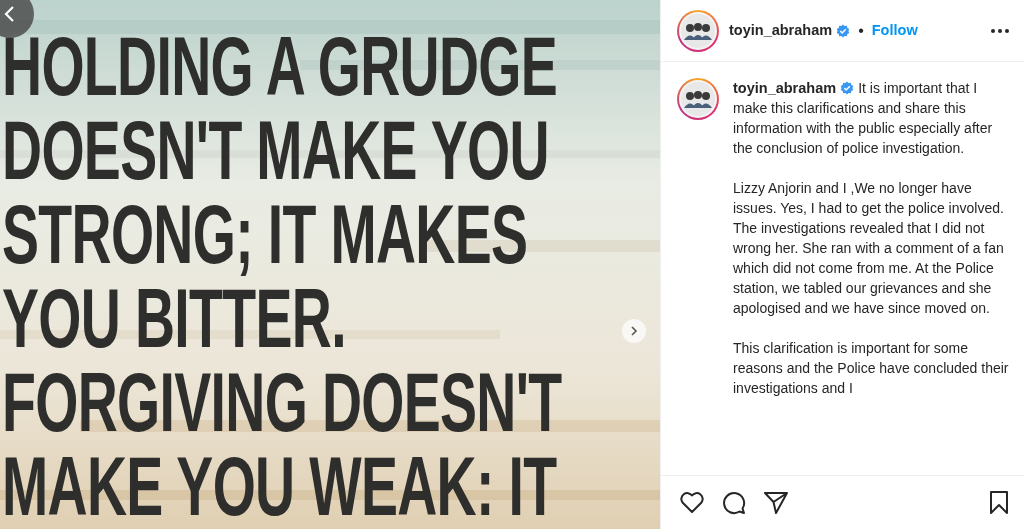 Image resolution: width=1024 pixels, height=529 pixels. Describe the element at coordinates (265, 234) in the screenshot. I see `quote-text-line: STRONG; IT MAKES` at that location.